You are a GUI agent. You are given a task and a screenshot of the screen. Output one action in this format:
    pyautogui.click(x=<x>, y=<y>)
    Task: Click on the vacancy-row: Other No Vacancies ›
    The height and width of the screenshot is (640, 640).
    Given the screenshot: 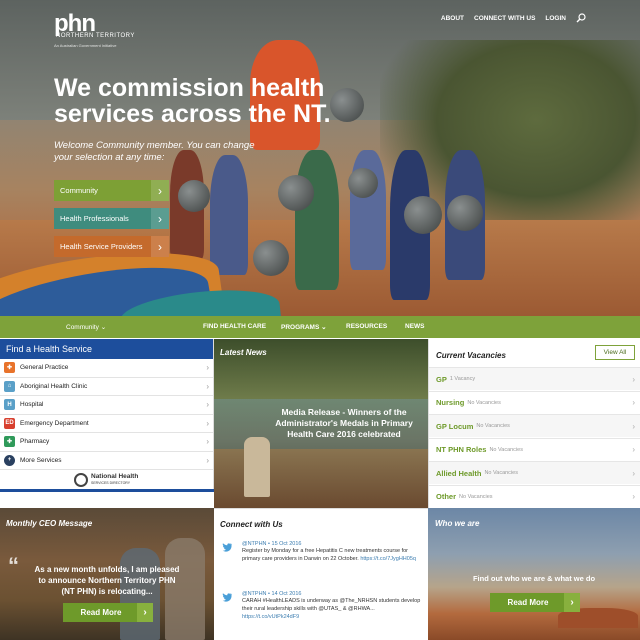 What is the action you would take?
    pyautogui.click(x=534, y=496)
    